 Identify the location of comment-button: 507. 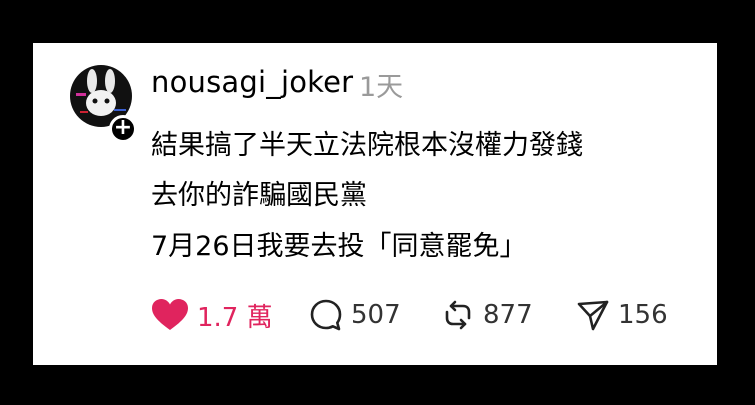
(355, 315).